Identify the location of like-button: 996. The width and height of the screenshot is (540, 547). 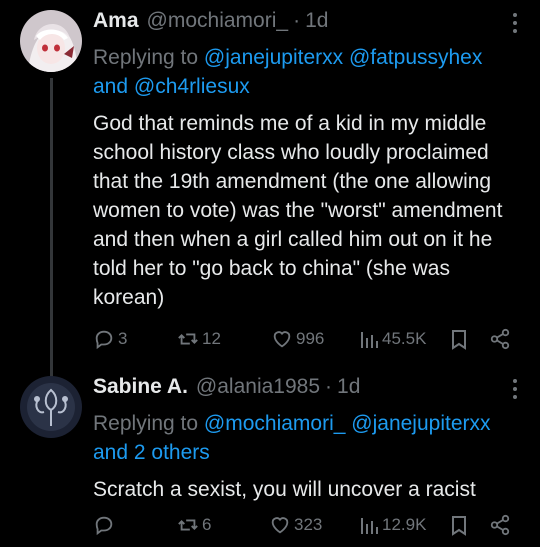
(297, 339).